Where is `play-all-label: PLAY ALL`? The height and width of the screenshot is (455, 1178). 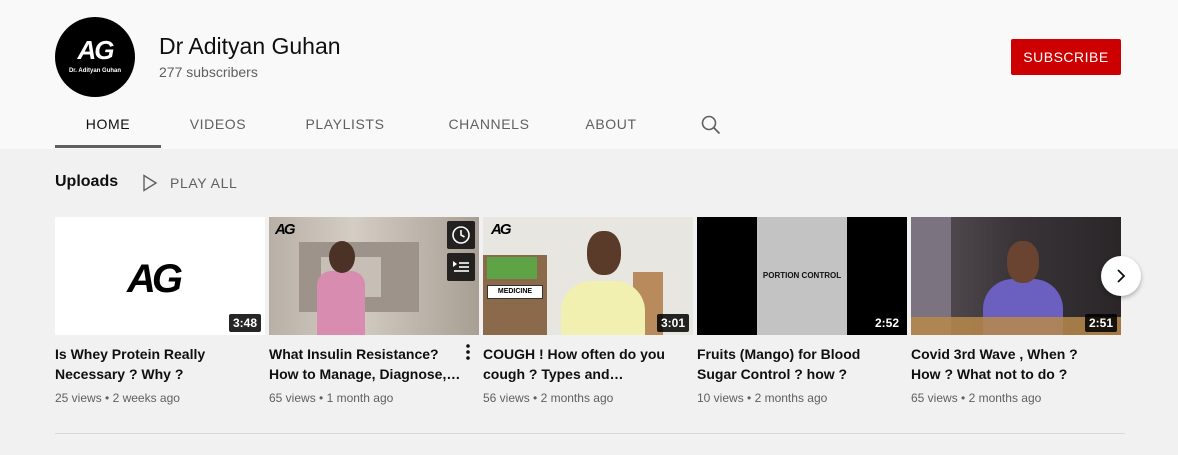
play-all-label: PLAY ALL is located at coordinates (204, 183).